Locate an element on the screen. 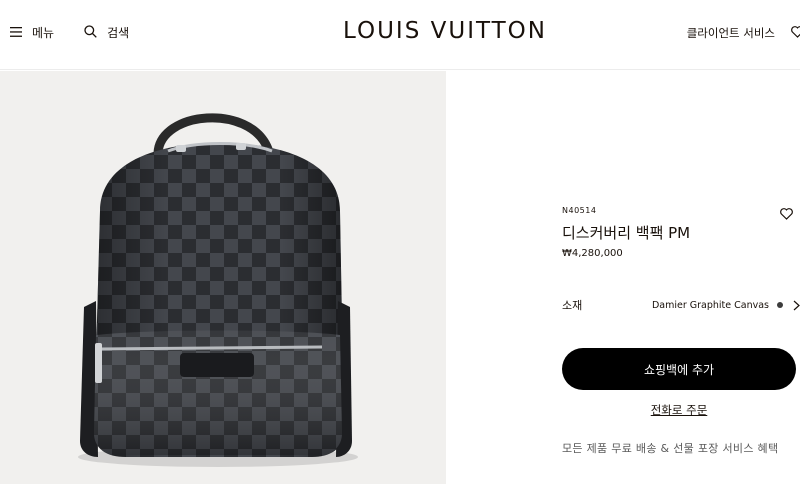 The image size is (800, 484). material-value: Damier Graphite Canvas is located at coordinates (710, 305).